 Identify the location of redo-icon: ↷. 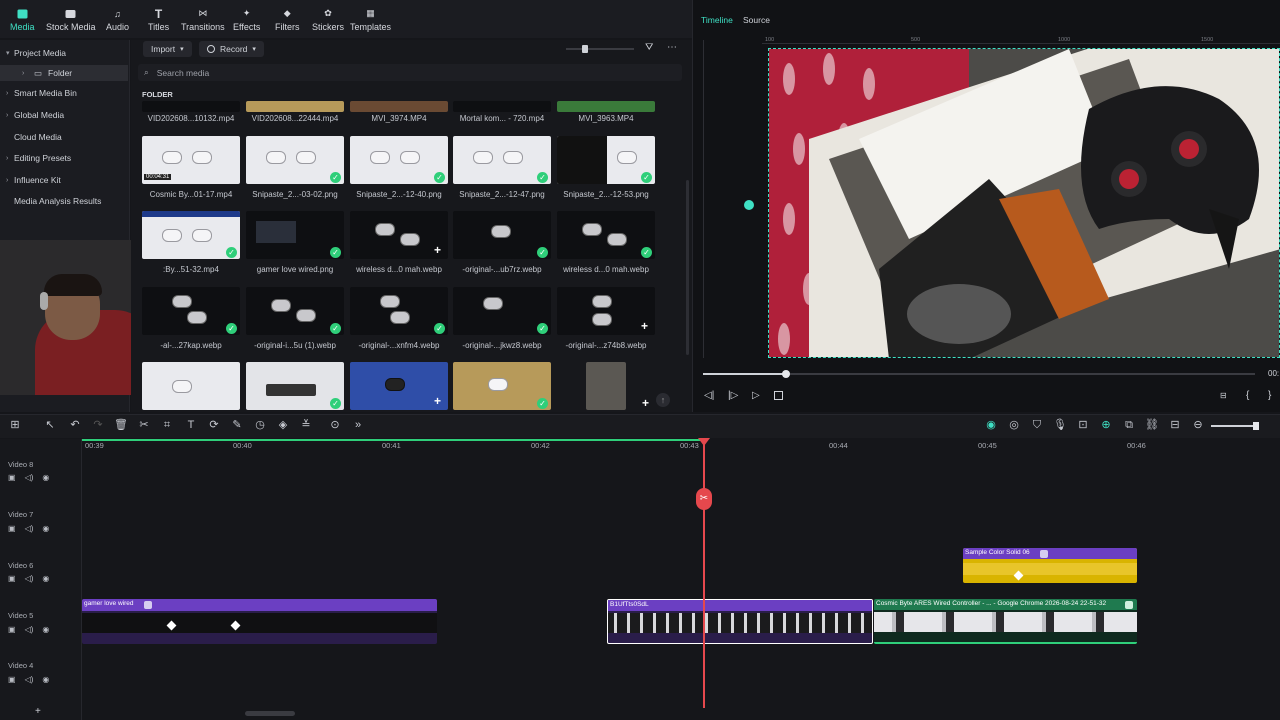
(98, 425).